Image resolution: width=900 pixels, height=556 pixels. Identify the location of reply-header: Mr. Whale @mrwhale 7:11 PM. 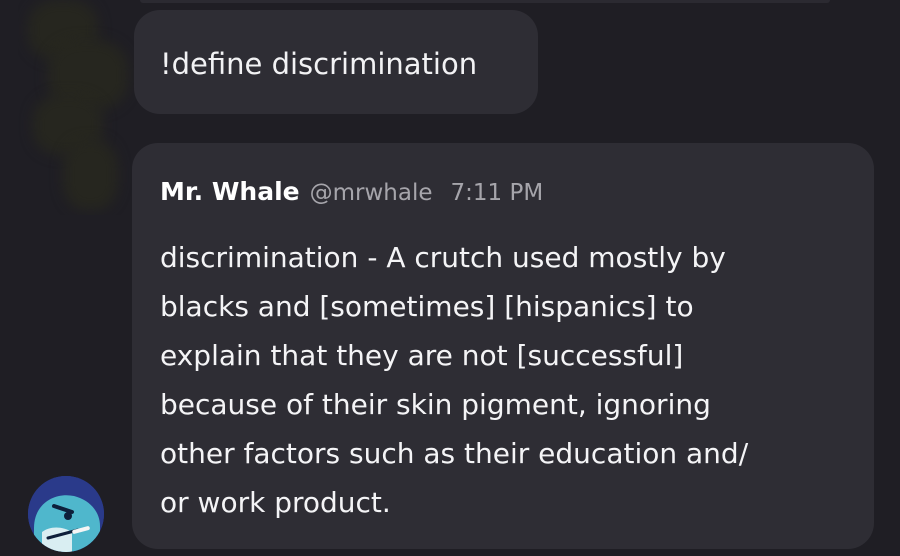
(517, 195).